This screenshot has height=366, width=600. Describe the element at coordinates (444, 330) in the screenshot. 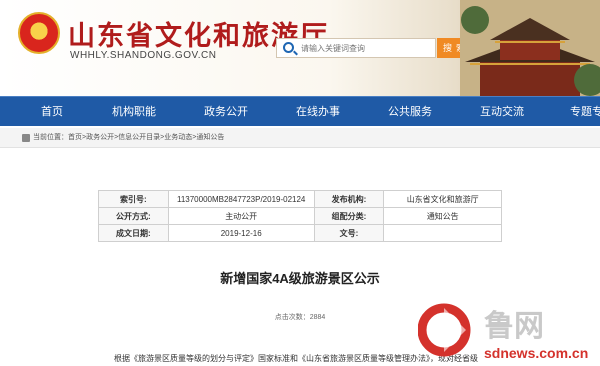

I see `sdnews-logo-icon` at that location.